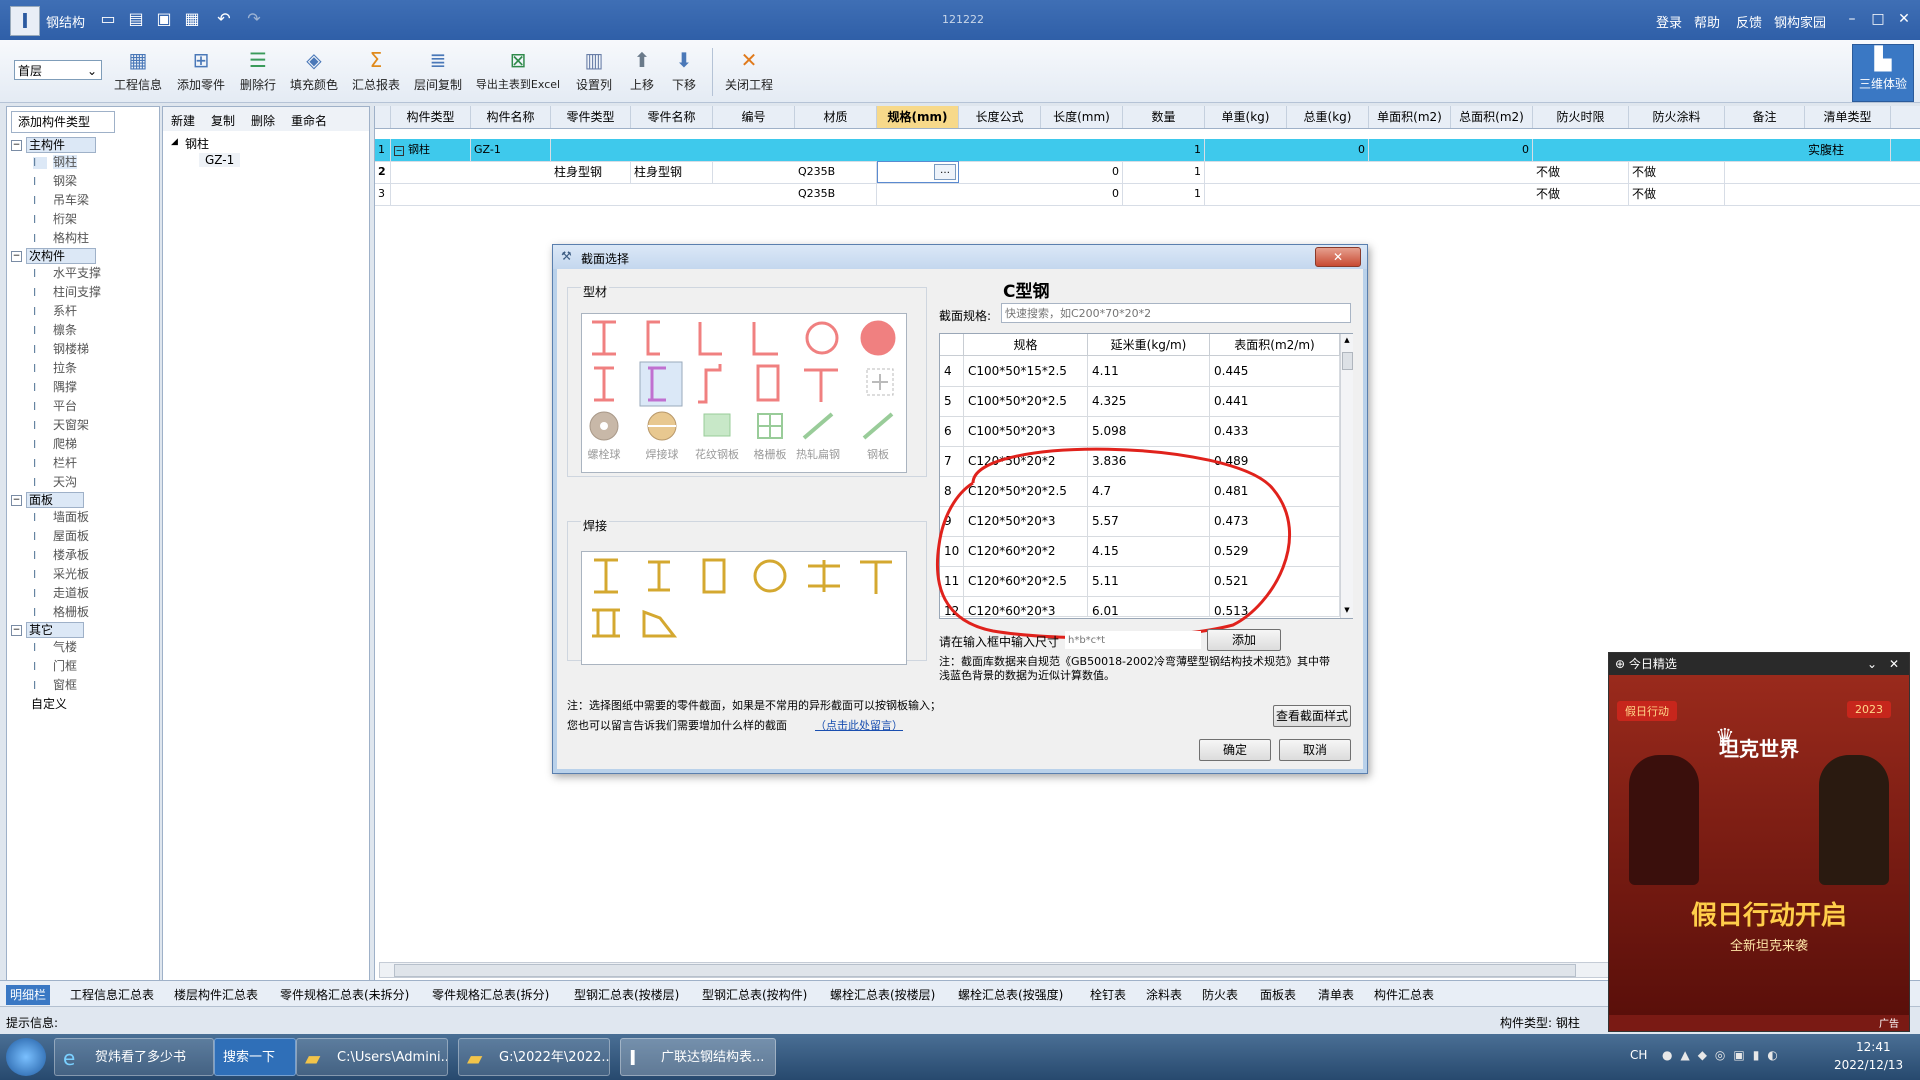 This screenshot has width=1920, height=1080. What do you see at coordinates (1868, 1065) in the screenshot?
I see `clock-date: 2022/12/13` at bounding box center [1868, 1065].